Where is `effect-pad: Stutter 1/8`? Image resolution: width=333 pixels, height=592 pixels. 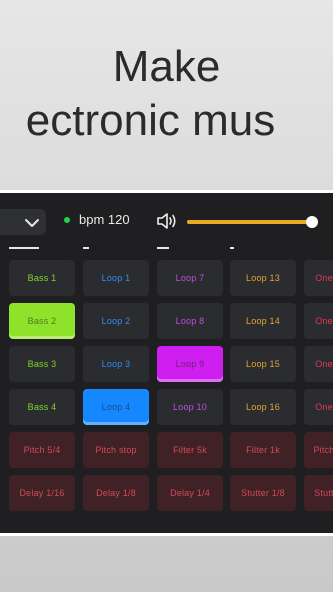 effect-pad: Stutter 1/8 is located at coordinates (263, 493).